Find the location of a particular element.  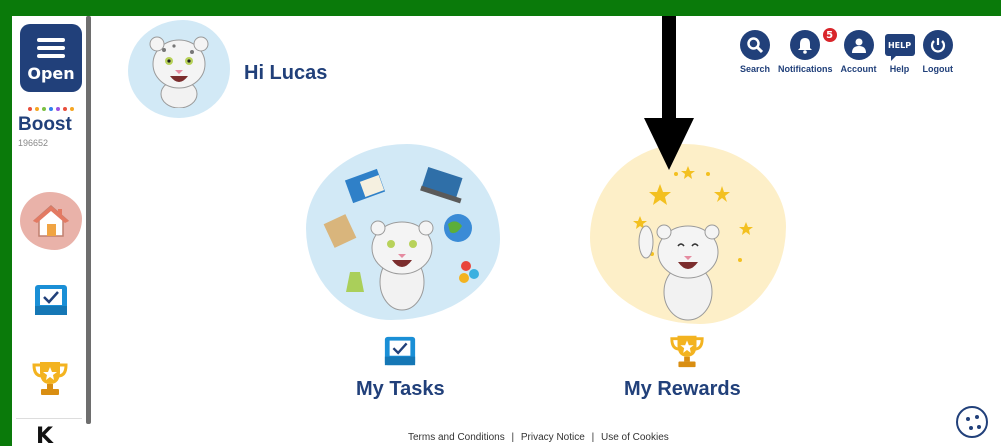

notifications-button: 5 Notifications is located at coordinates (808, 50).